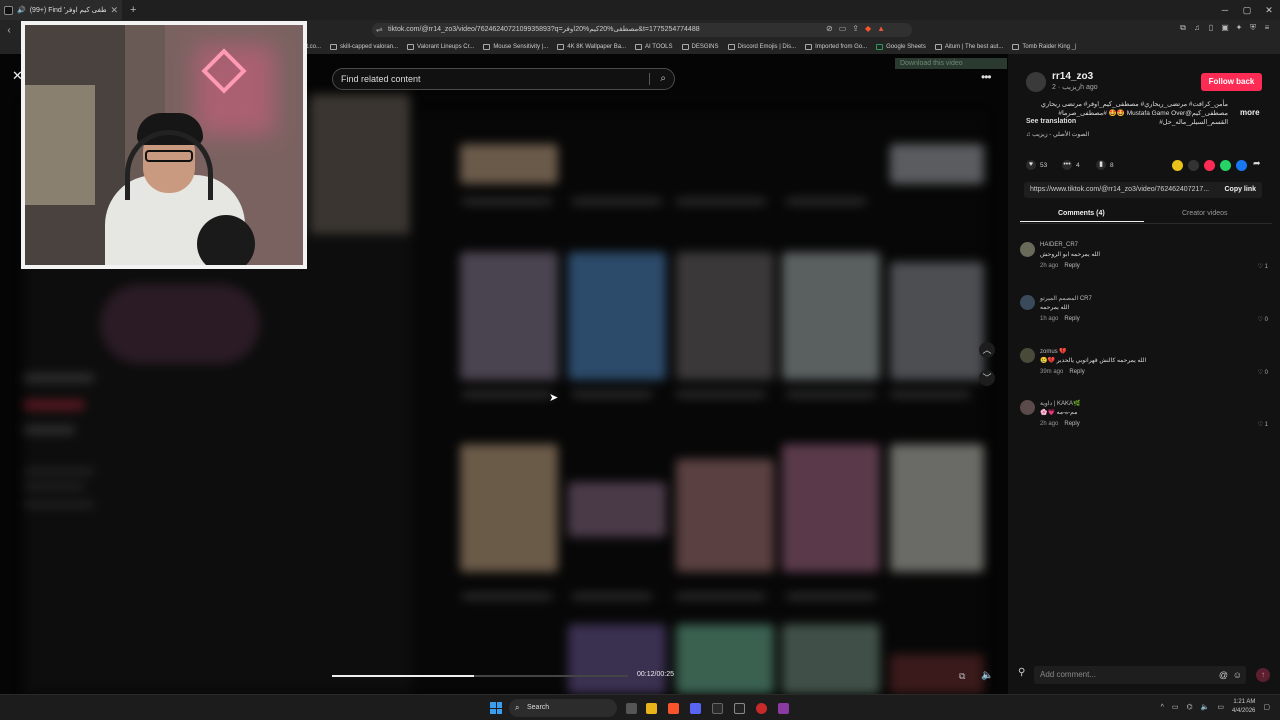 The image size is (1280, 720). What do you see at coordinates (1205, 213) in the screenshot?
I see `tab-creator-videos: Creator videos` at bounding box center [1205, 213].